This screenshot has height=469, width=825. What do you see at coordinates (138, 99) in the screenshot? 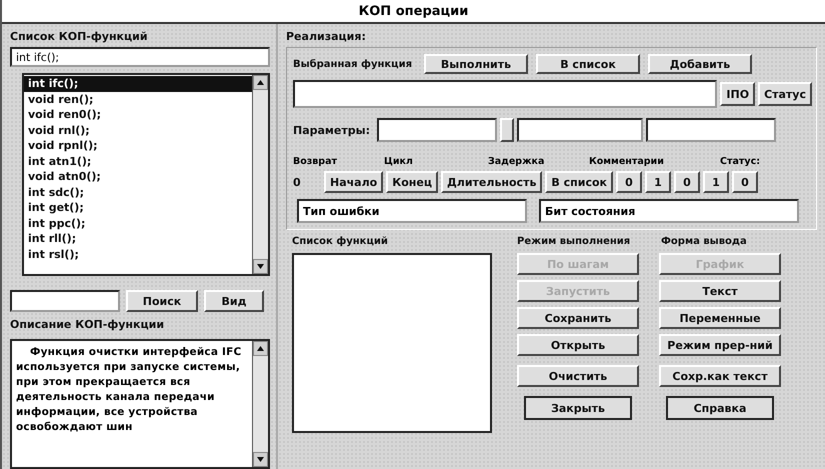
I see `function-list-item: void ren();` at bounding box center [138, 99].